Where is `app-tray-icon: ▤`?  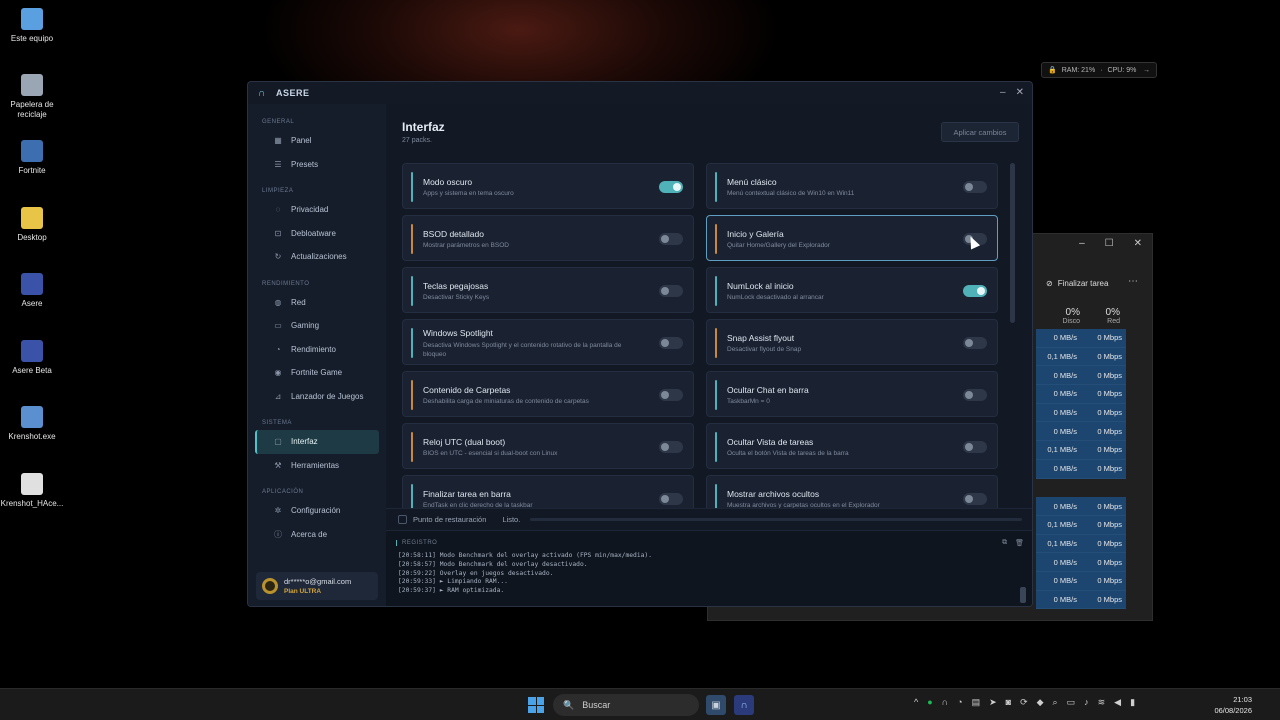 app-tray-icon: ▤ is located at coordinates (976, 702).